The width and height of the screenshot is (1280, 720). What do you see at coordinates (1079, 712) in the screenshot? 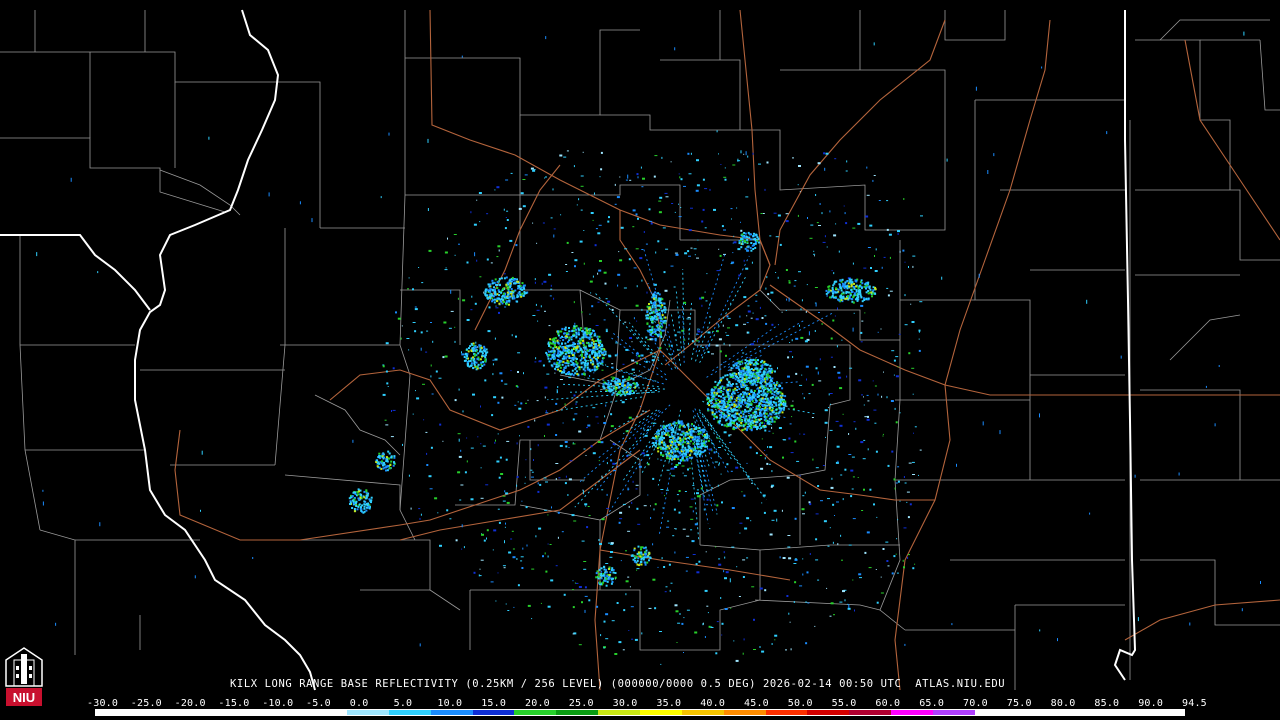
I see `colorbar-segment` at bounding box center [1079, 712].